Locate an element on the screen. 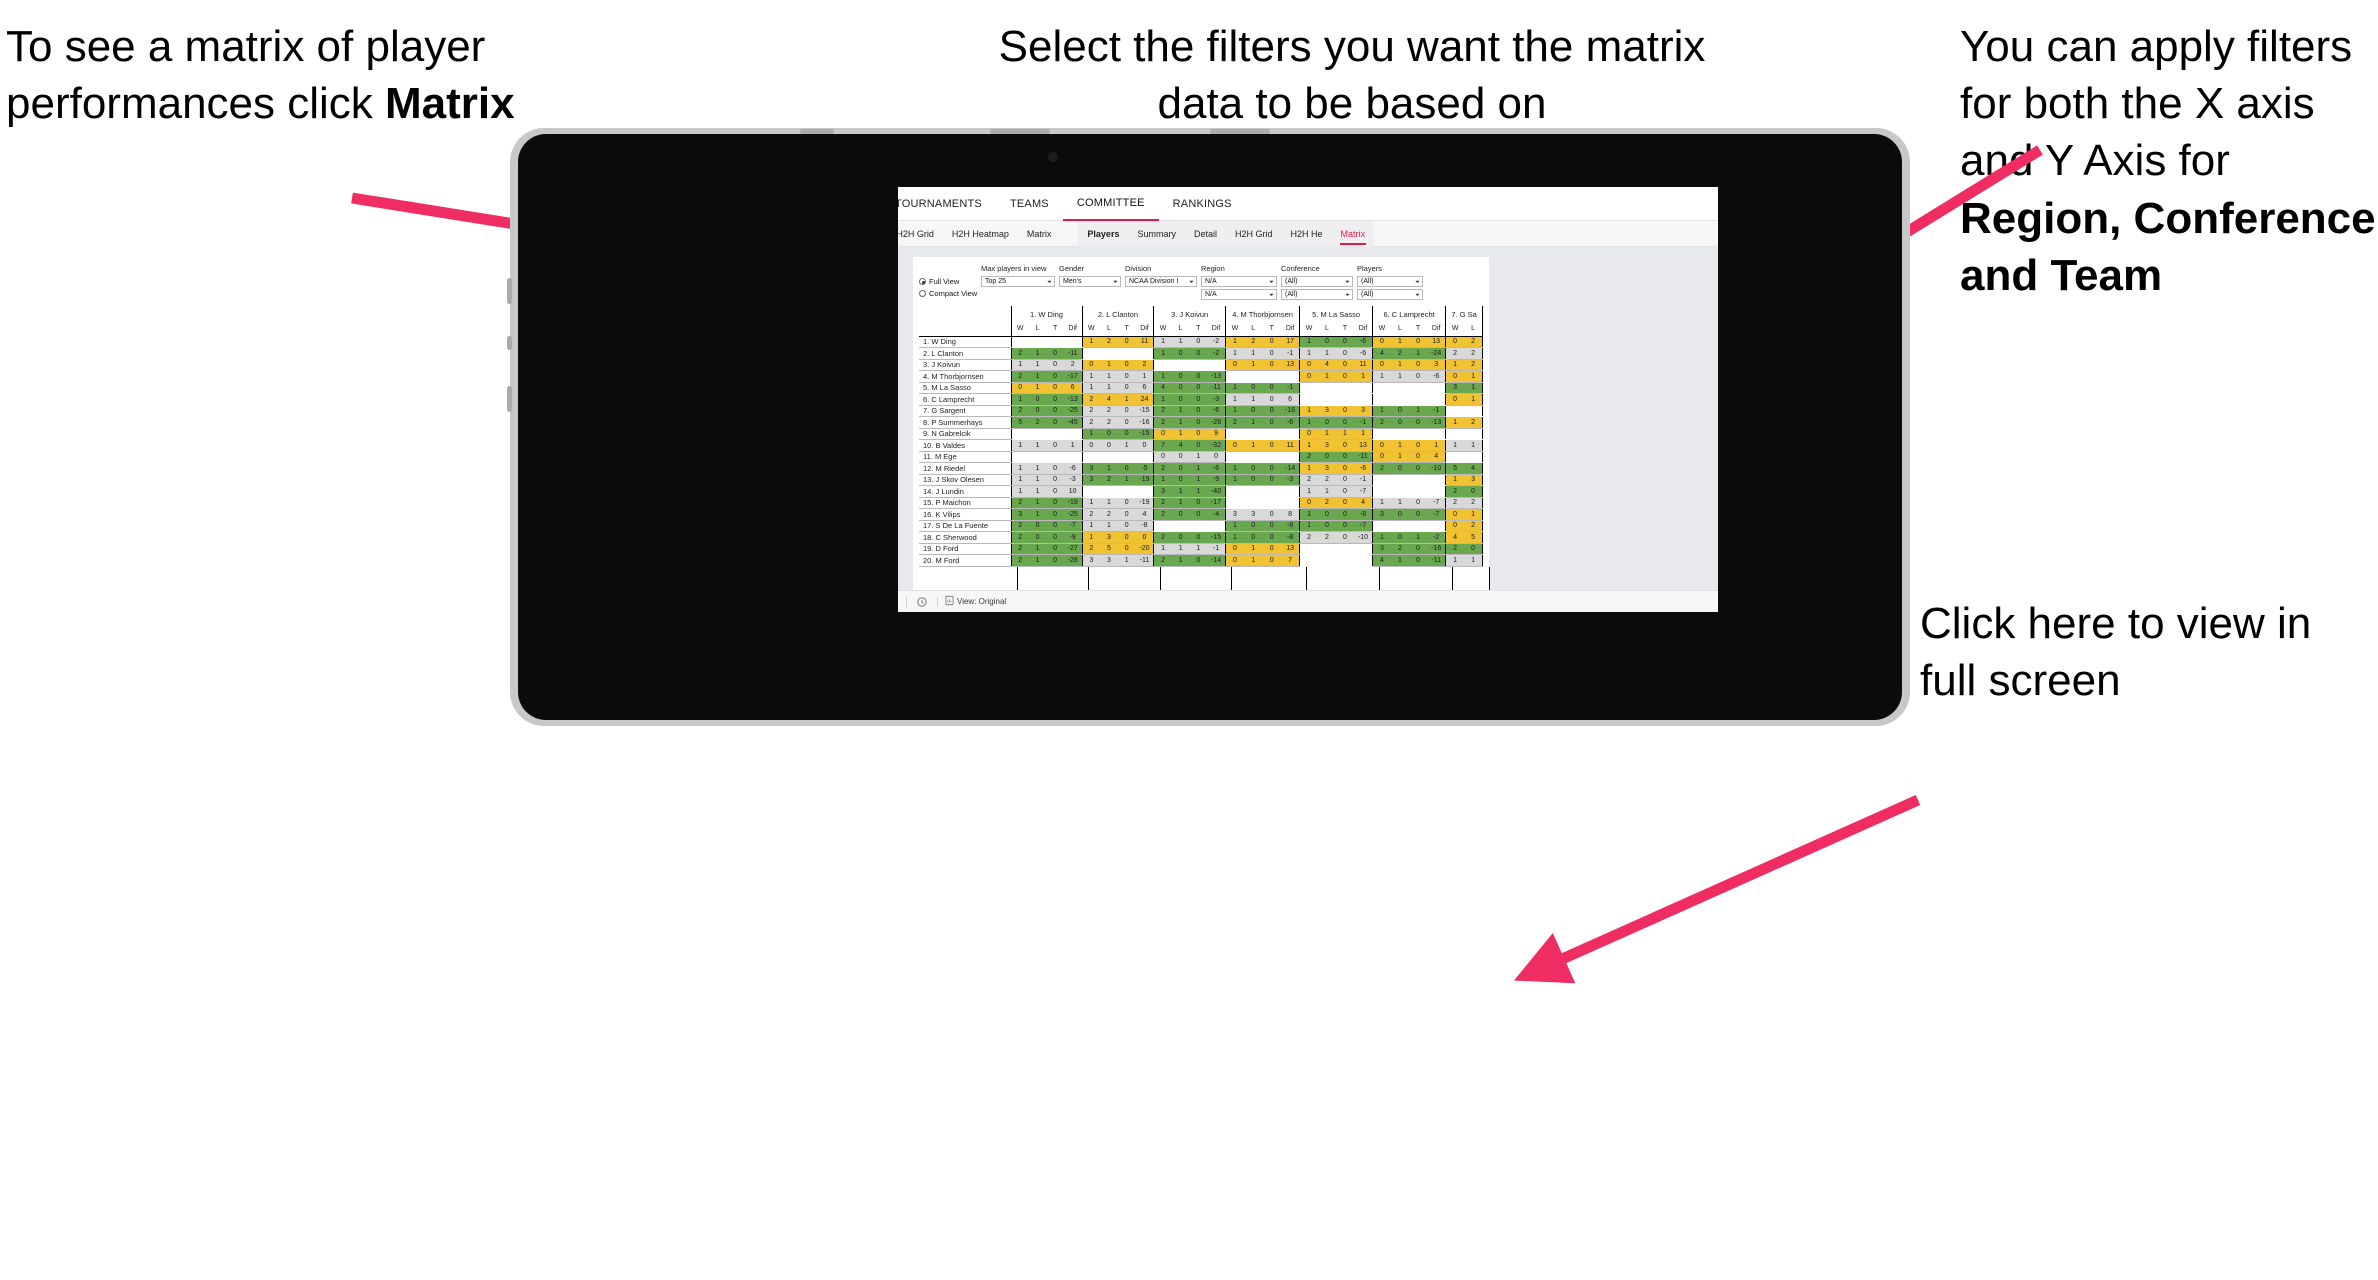 The height and width of the screenshot is (1280, 2378). matrix-cell: 6 is located at coordinates (1144, 388).